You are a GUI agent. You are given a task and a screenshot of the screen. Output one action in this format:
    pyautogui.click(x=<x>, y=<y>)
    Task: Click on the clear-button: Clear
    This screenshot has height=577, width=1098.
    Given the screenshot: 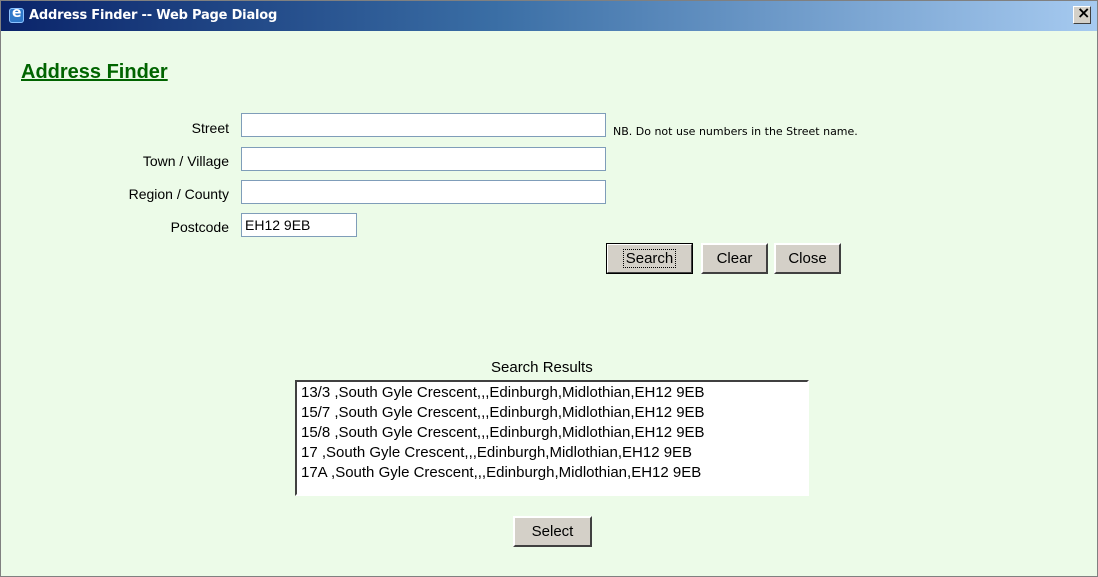 What is the action you would take?
    pyautogui.click(x=734, y=258)
    